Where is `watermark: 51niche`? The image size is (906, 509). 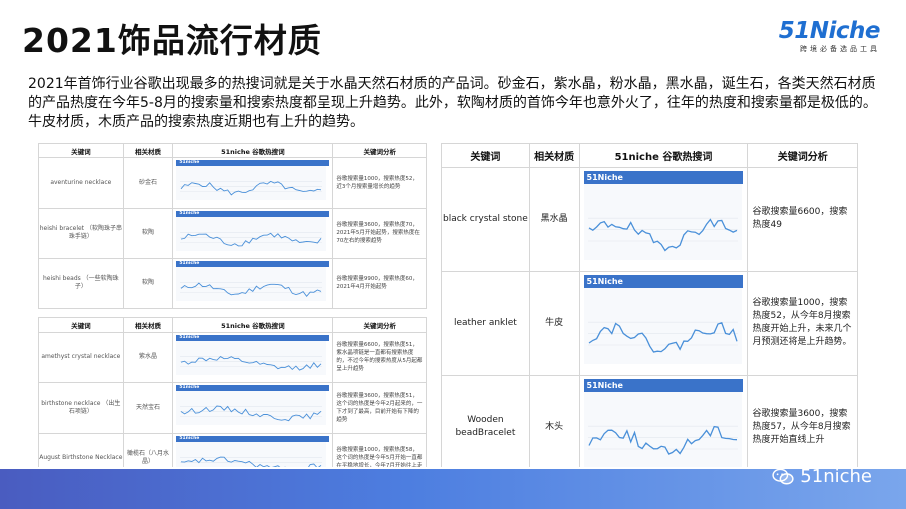
watermark: 51niche is located at coordinates (822, 476).